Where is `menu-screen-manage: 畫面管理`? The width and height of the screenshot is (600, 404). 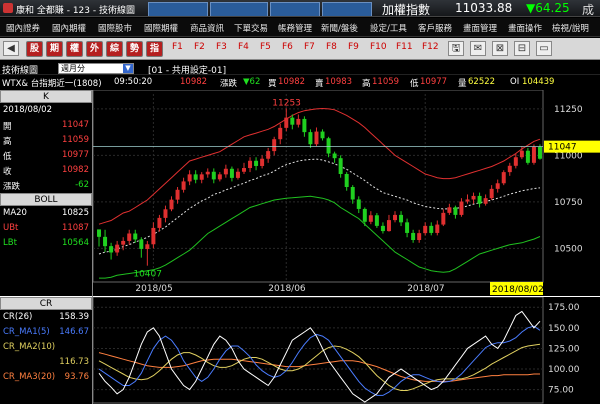 menu-screen-manage: 畫面管理 is located at coordinates (480, 28).